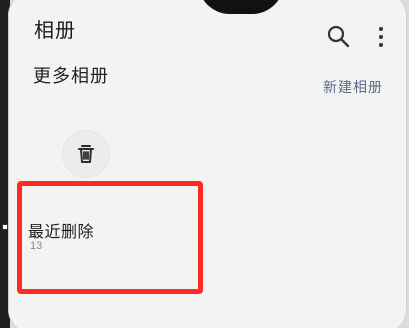 This screenshot has width=409, height=328. I want to click on trash-icon, so click(86, 154).